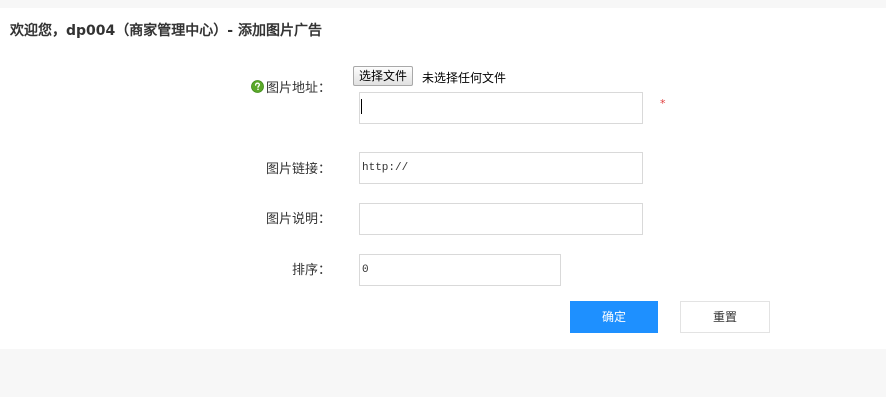 Image resolution: width=886 pixels, height=397 pixels. Describe the element at coordinates (464, 78) in the screenshot. I see `file-status-text: 未选择任何文件` at that location.